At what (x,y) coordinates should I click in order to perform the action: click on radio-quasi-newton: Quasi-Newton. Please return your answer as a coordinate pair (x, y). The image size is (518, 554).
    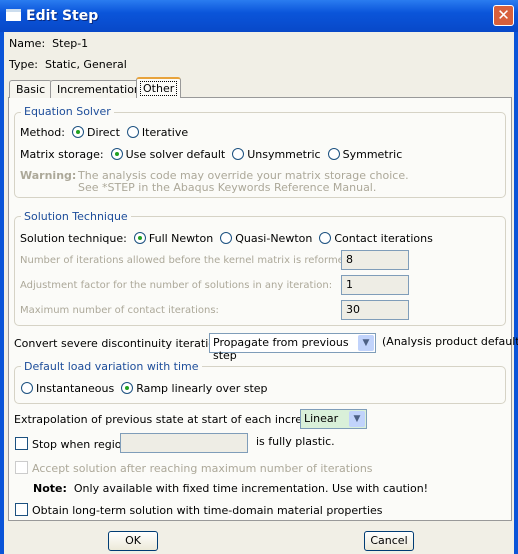
    Looking at the image, I should click on (266, 238).